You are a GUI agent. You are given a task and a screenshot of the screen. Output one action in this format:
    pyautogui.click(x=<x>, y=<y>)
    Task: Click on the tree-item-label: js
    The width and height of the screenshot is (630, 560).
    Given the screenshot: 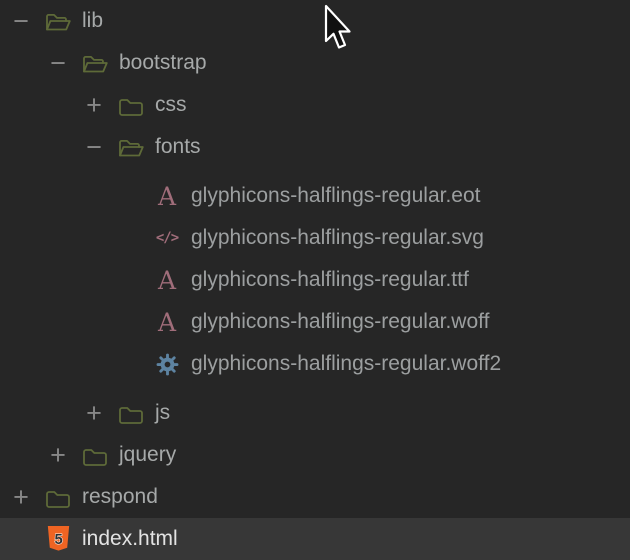 What is the action you would take?
    pyautogui.click(x=163, y=412)
    